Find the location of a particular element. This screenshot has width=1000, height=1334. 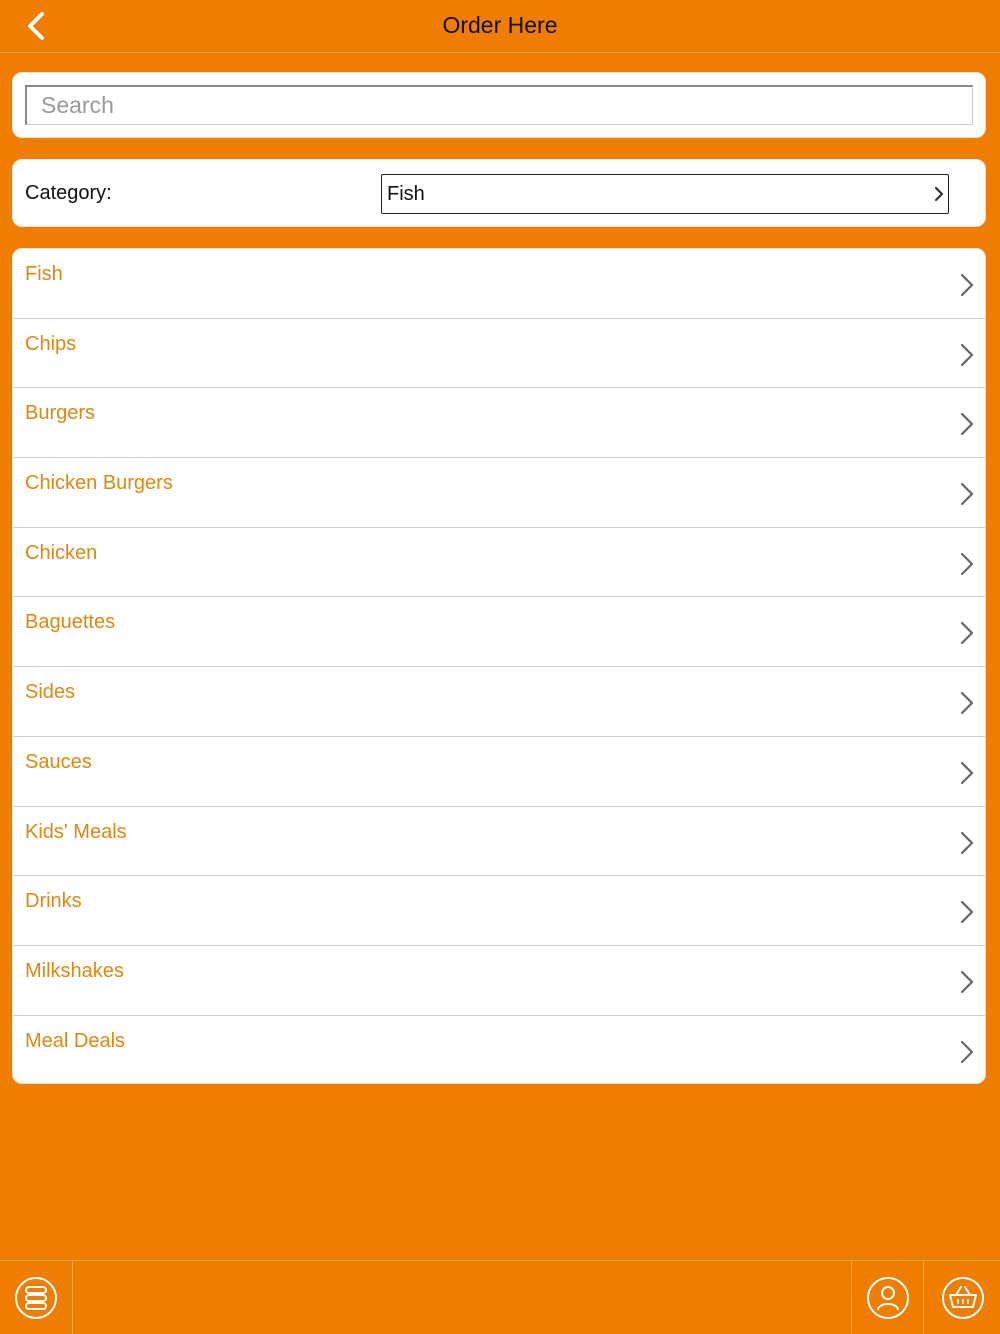

category-card: Category: Fish is located at coordinates (499, 193).